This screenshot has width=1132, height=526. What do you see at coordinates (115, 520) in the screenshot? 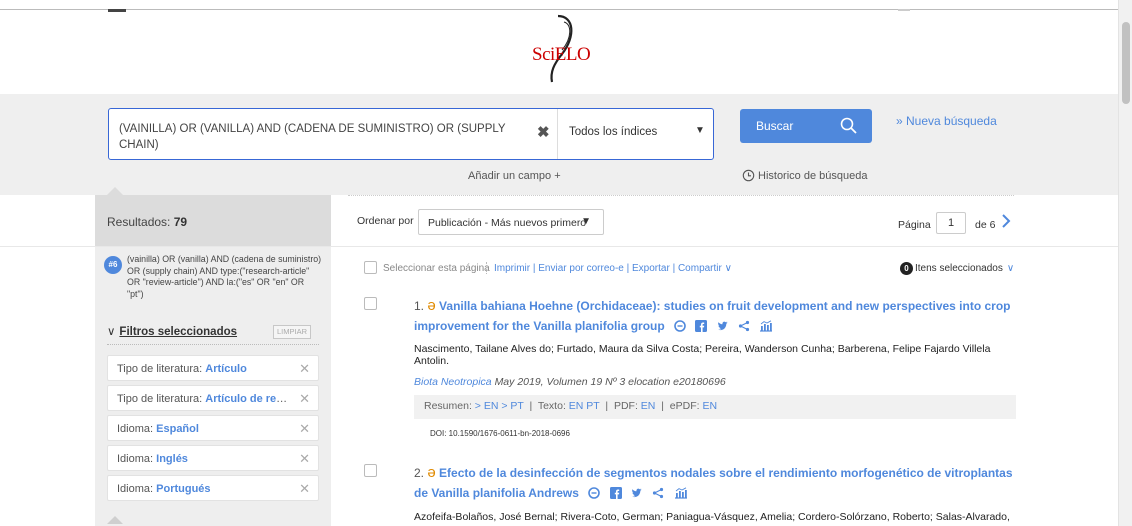
I see `sidebar-next-pointer` at bounding box center [115, 520].